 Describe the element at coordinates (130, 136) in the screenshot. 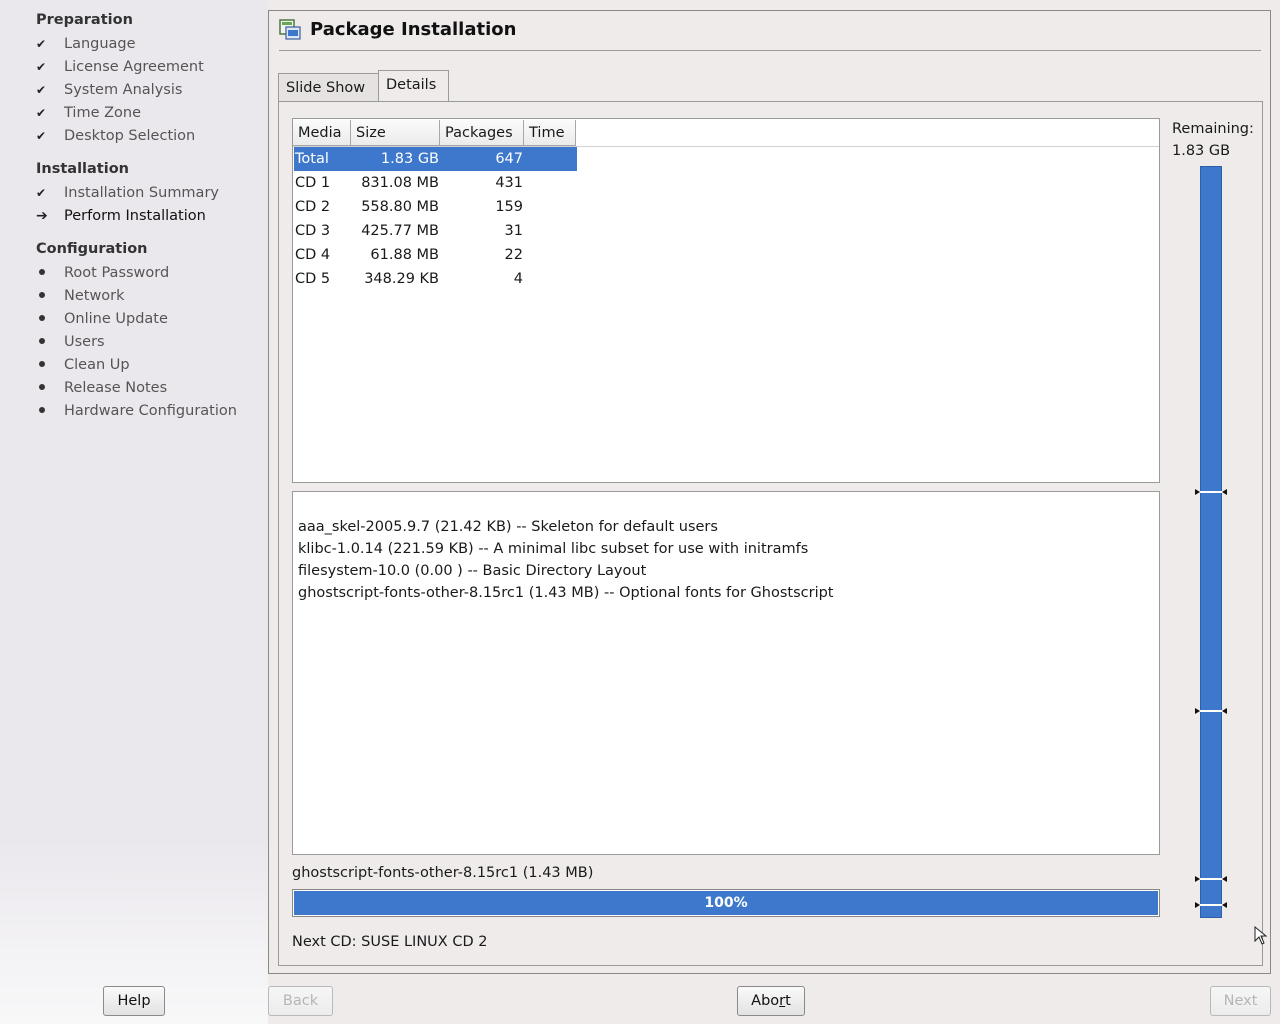

I see `step-label: Desktop Selection` at that location.